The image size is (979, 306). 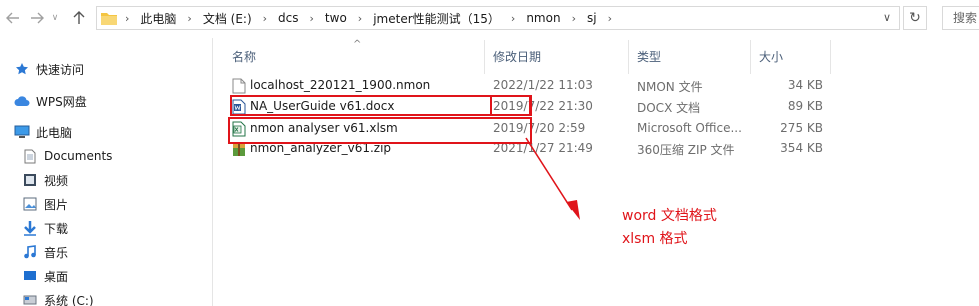 I want to click on chevron-down-icon: ∨, so click(x=55, y=18).